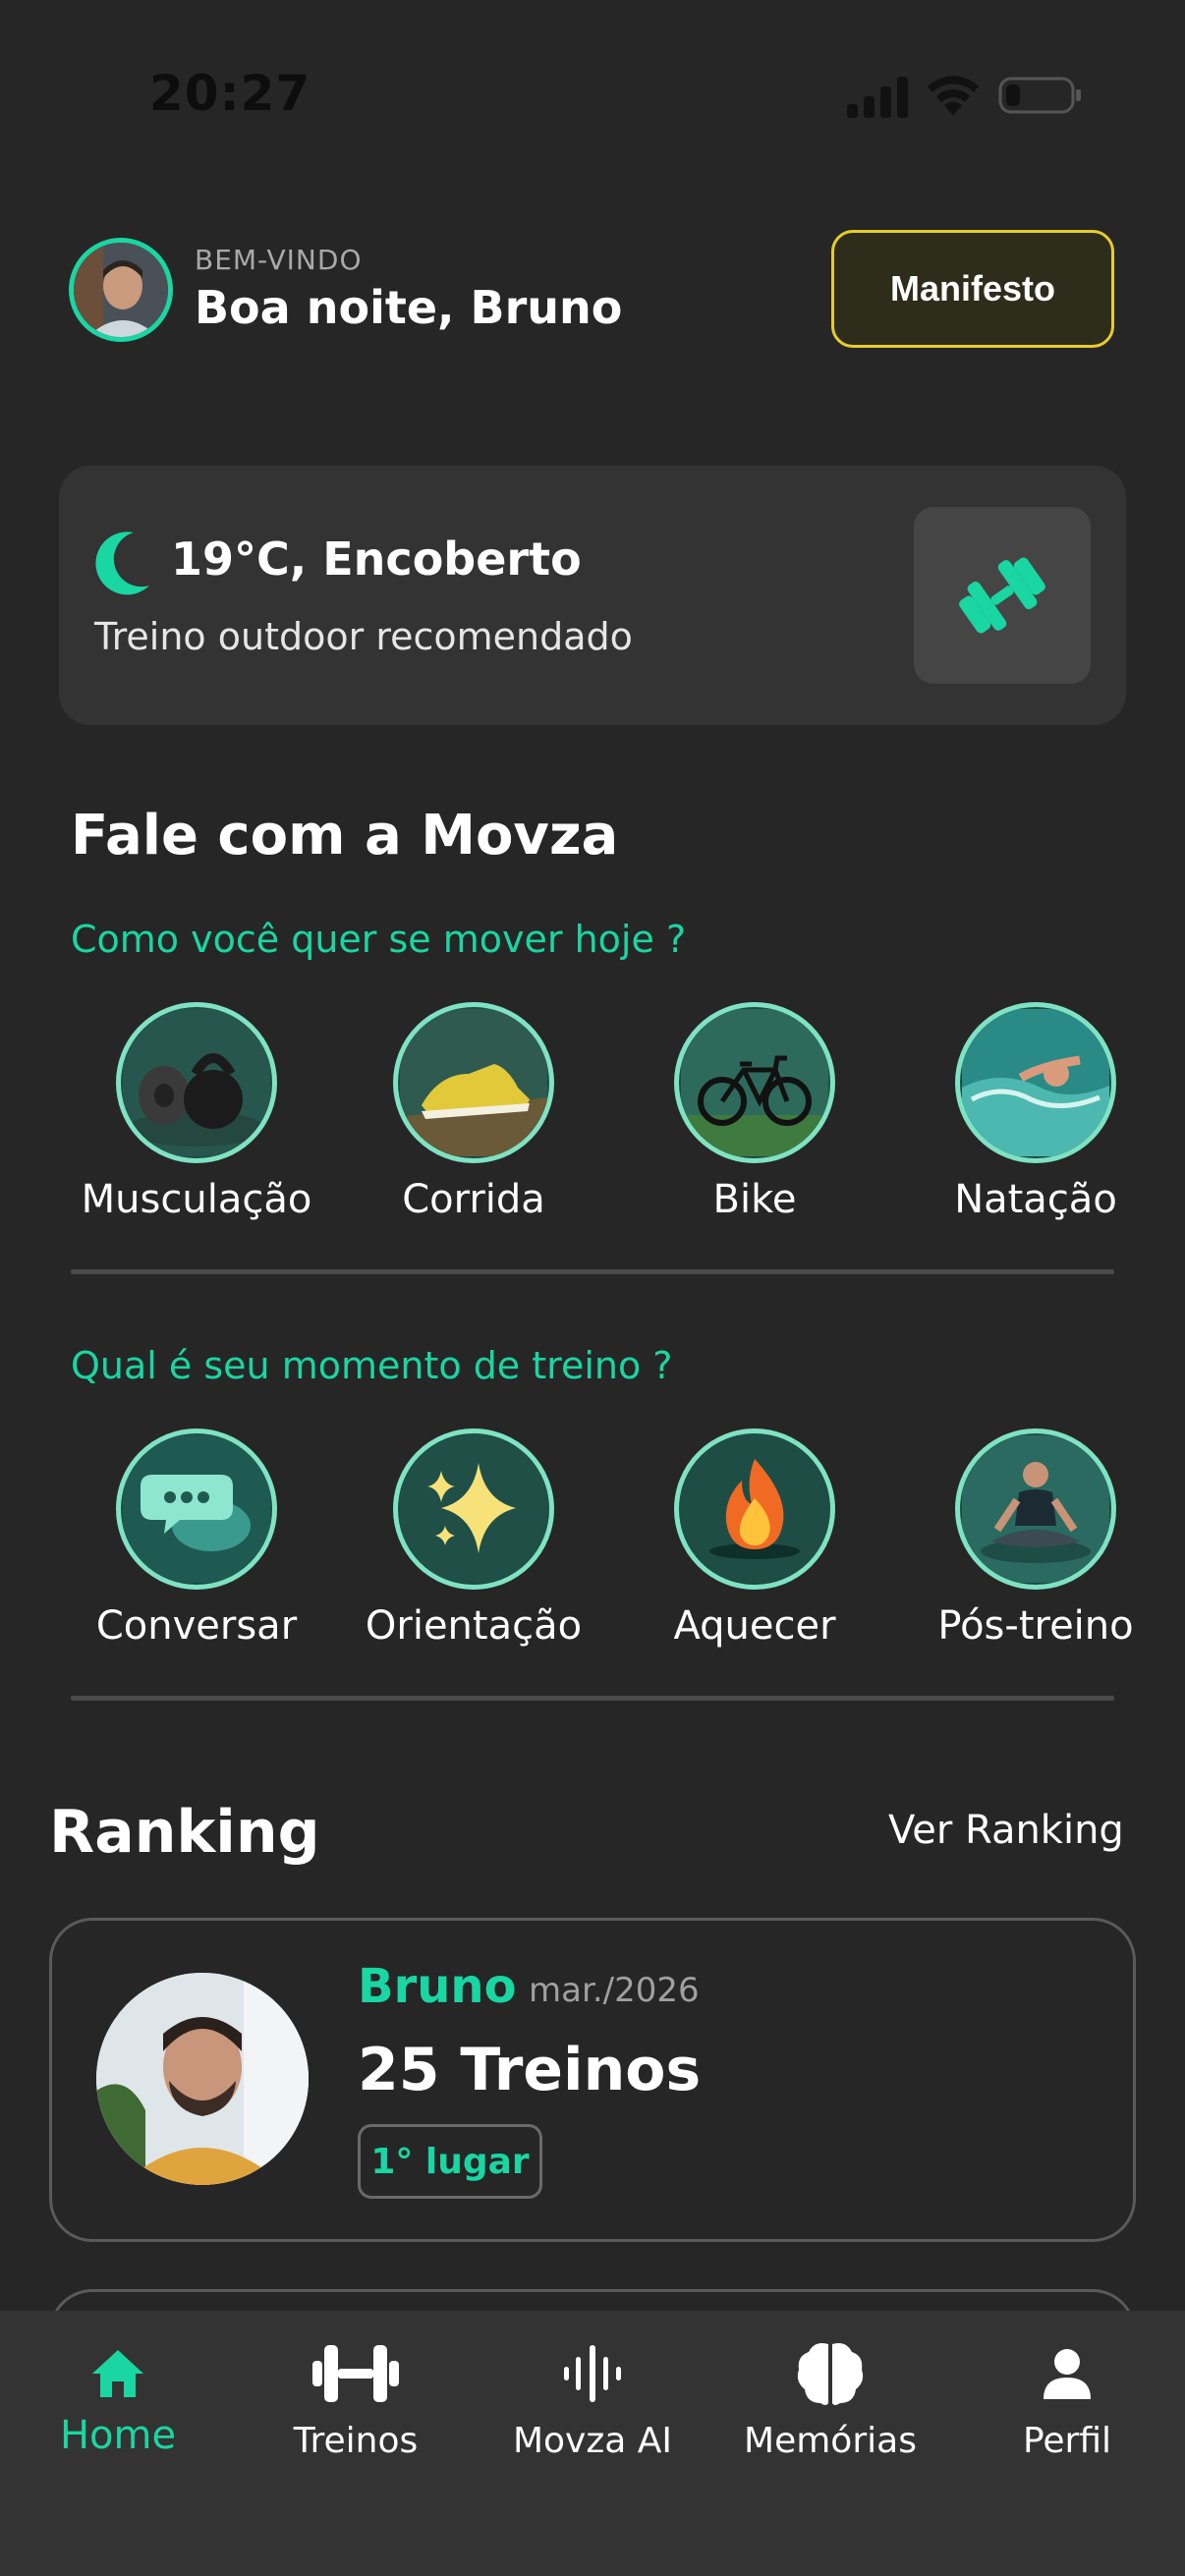 Image resolution: width=1185 pixels, height=2576 pixels. What do you see at coordinates (379, 939) in the screenshot?
I see `activity-question: Como você quer se mover hoje ?` at bounding box center [379, 939].